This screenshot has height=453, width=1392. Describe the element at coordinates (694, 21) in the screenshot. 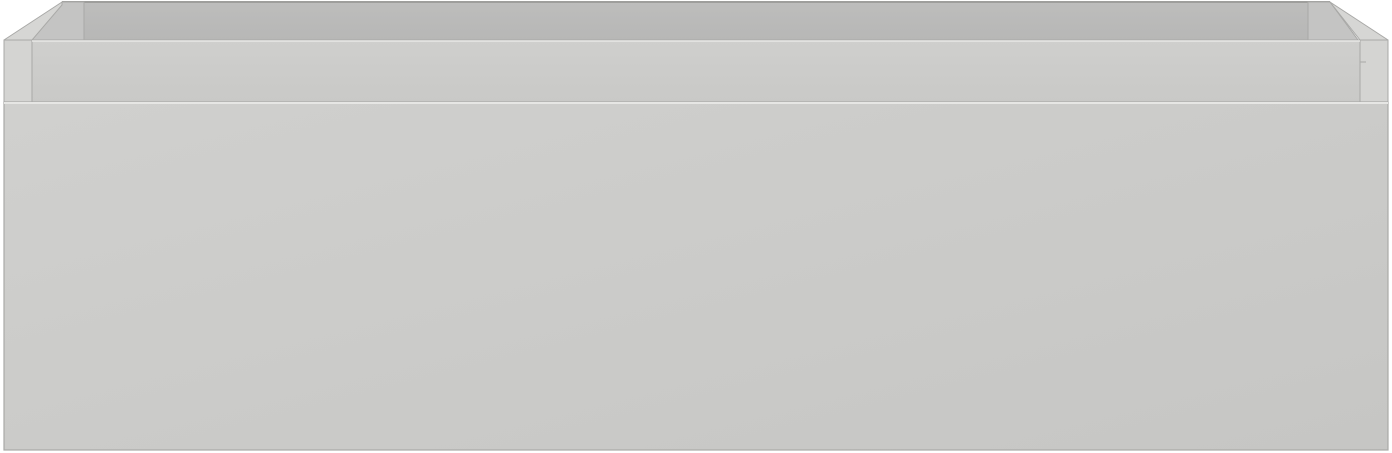

I see `drawer-back-wall` at that location.